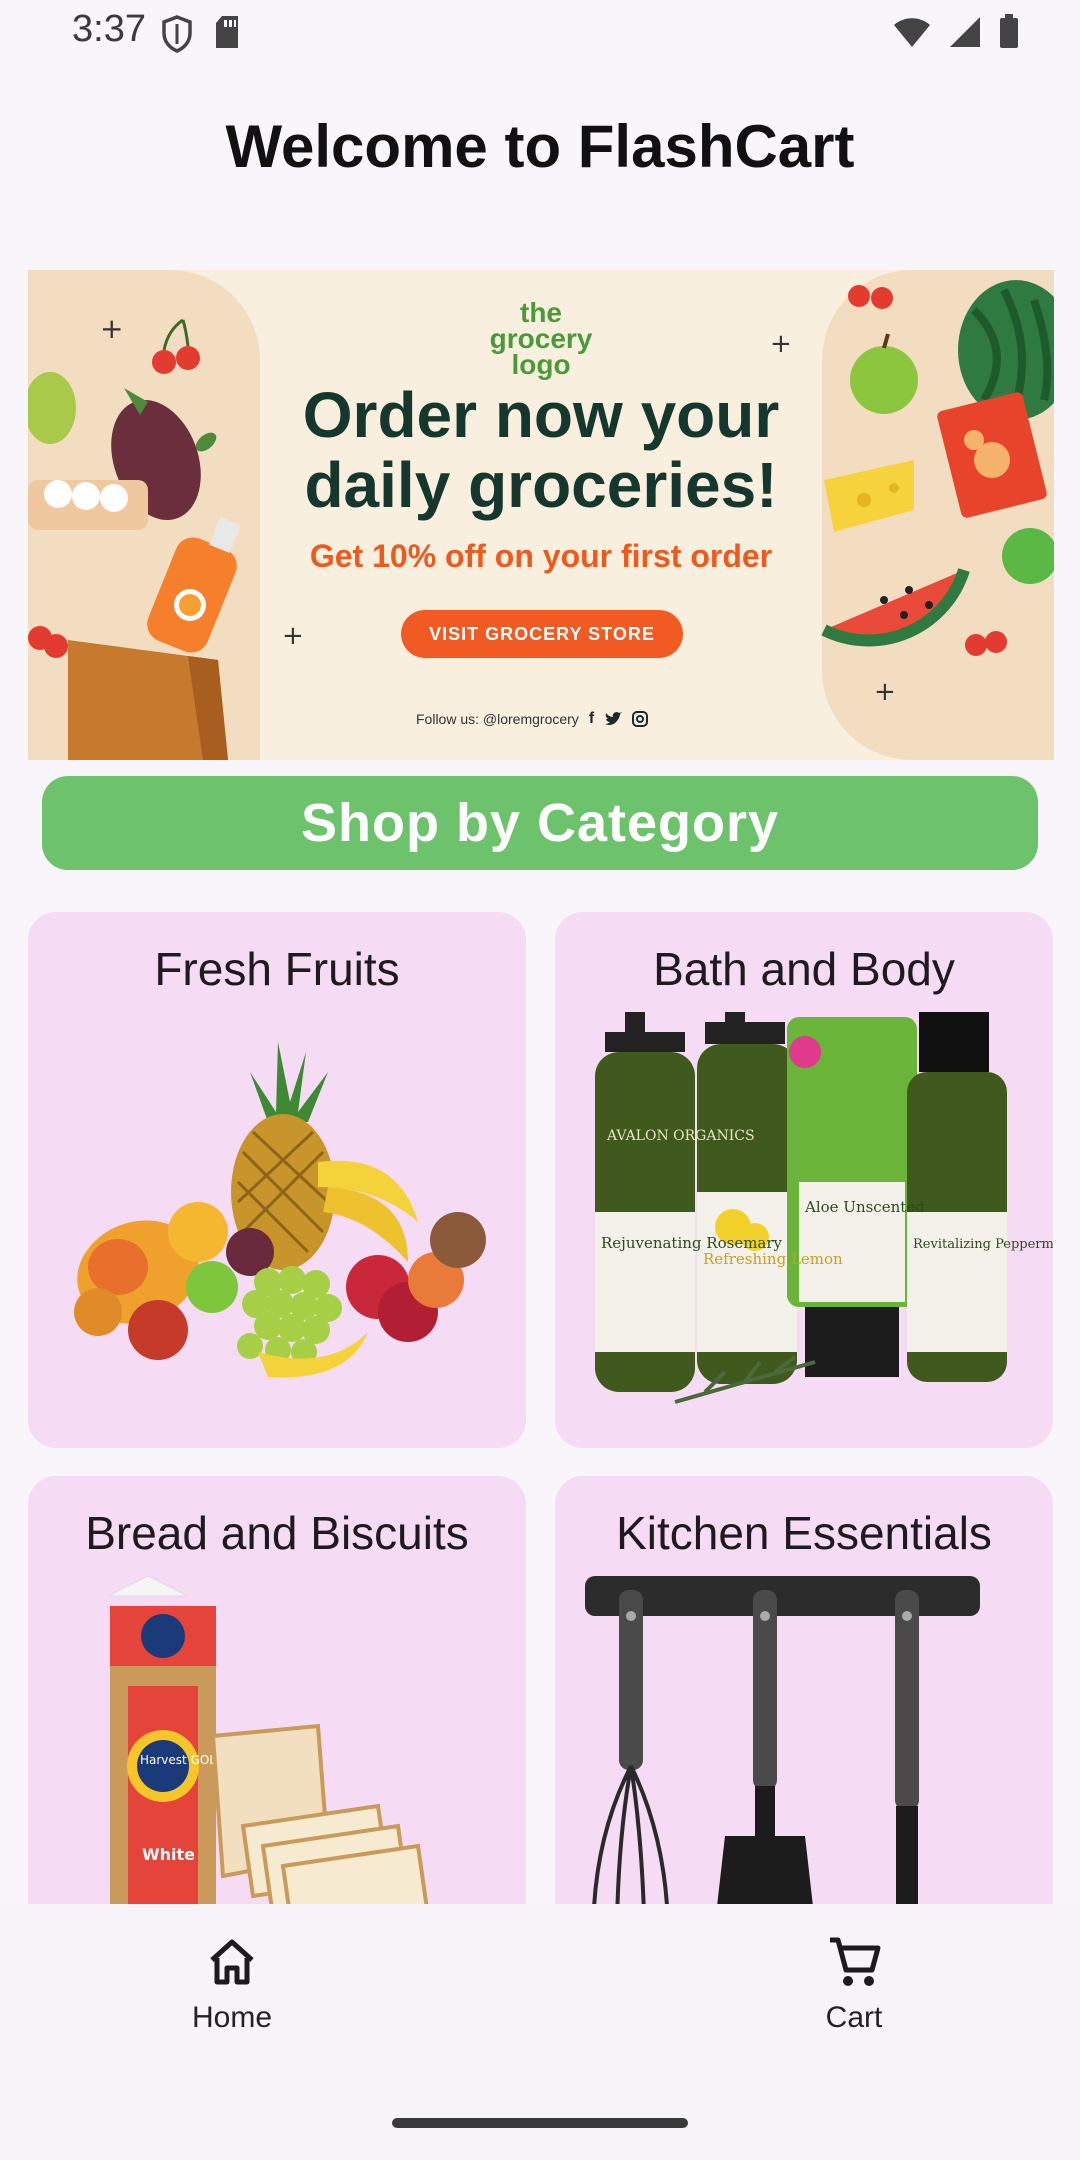 The height and width of the screenshot is (2160, 1080). What do you see at coordinates (232, 1962) in the screenshot?
I see `home-icon` at bounding box center [232, 1962].